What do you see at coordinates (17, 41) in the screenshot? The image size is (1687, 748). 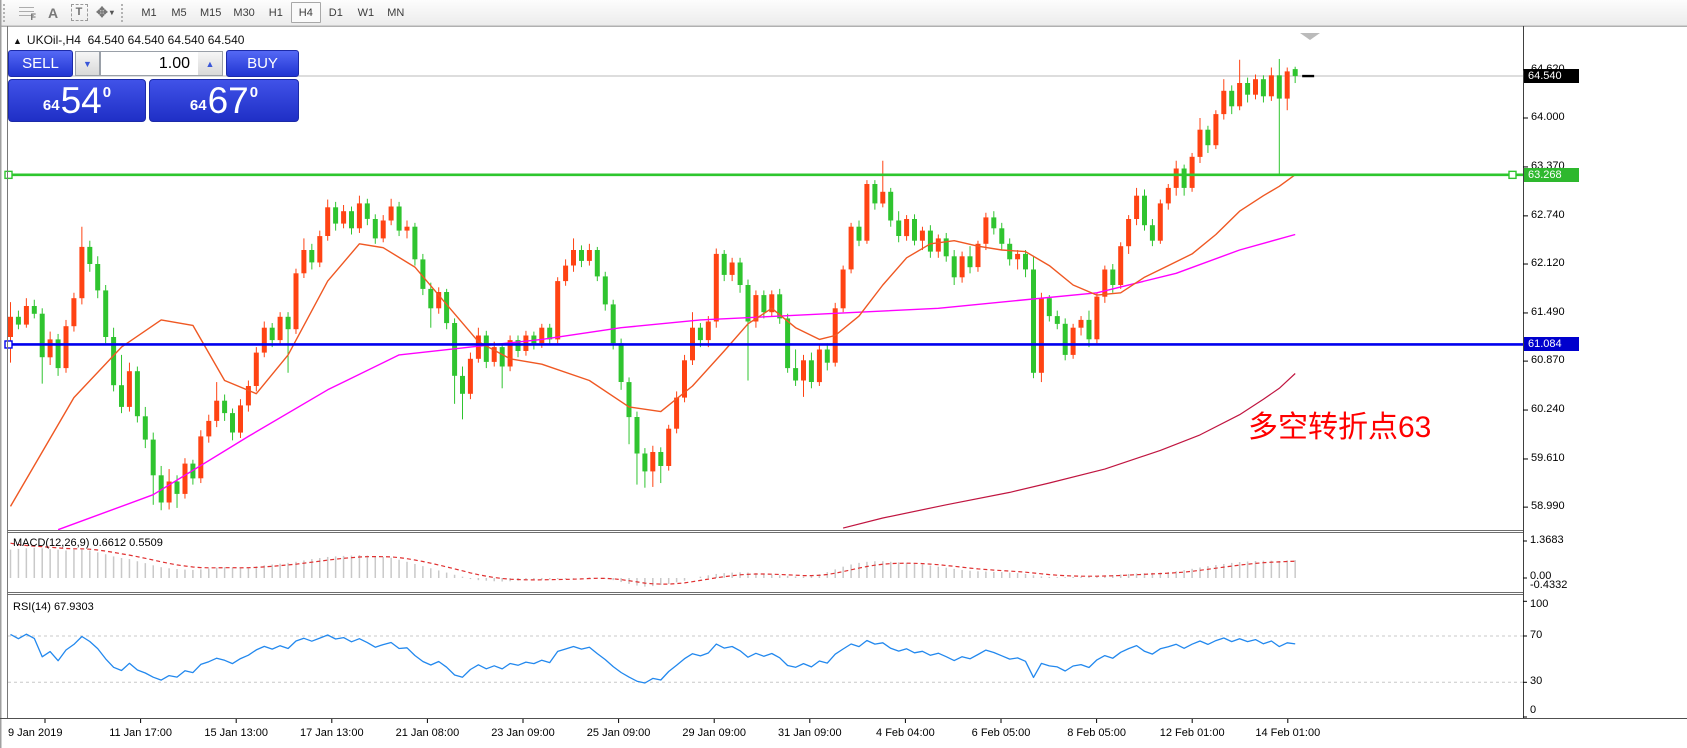 I see `collapse-panel-icon: ▲` at bounding box center [17, 41].